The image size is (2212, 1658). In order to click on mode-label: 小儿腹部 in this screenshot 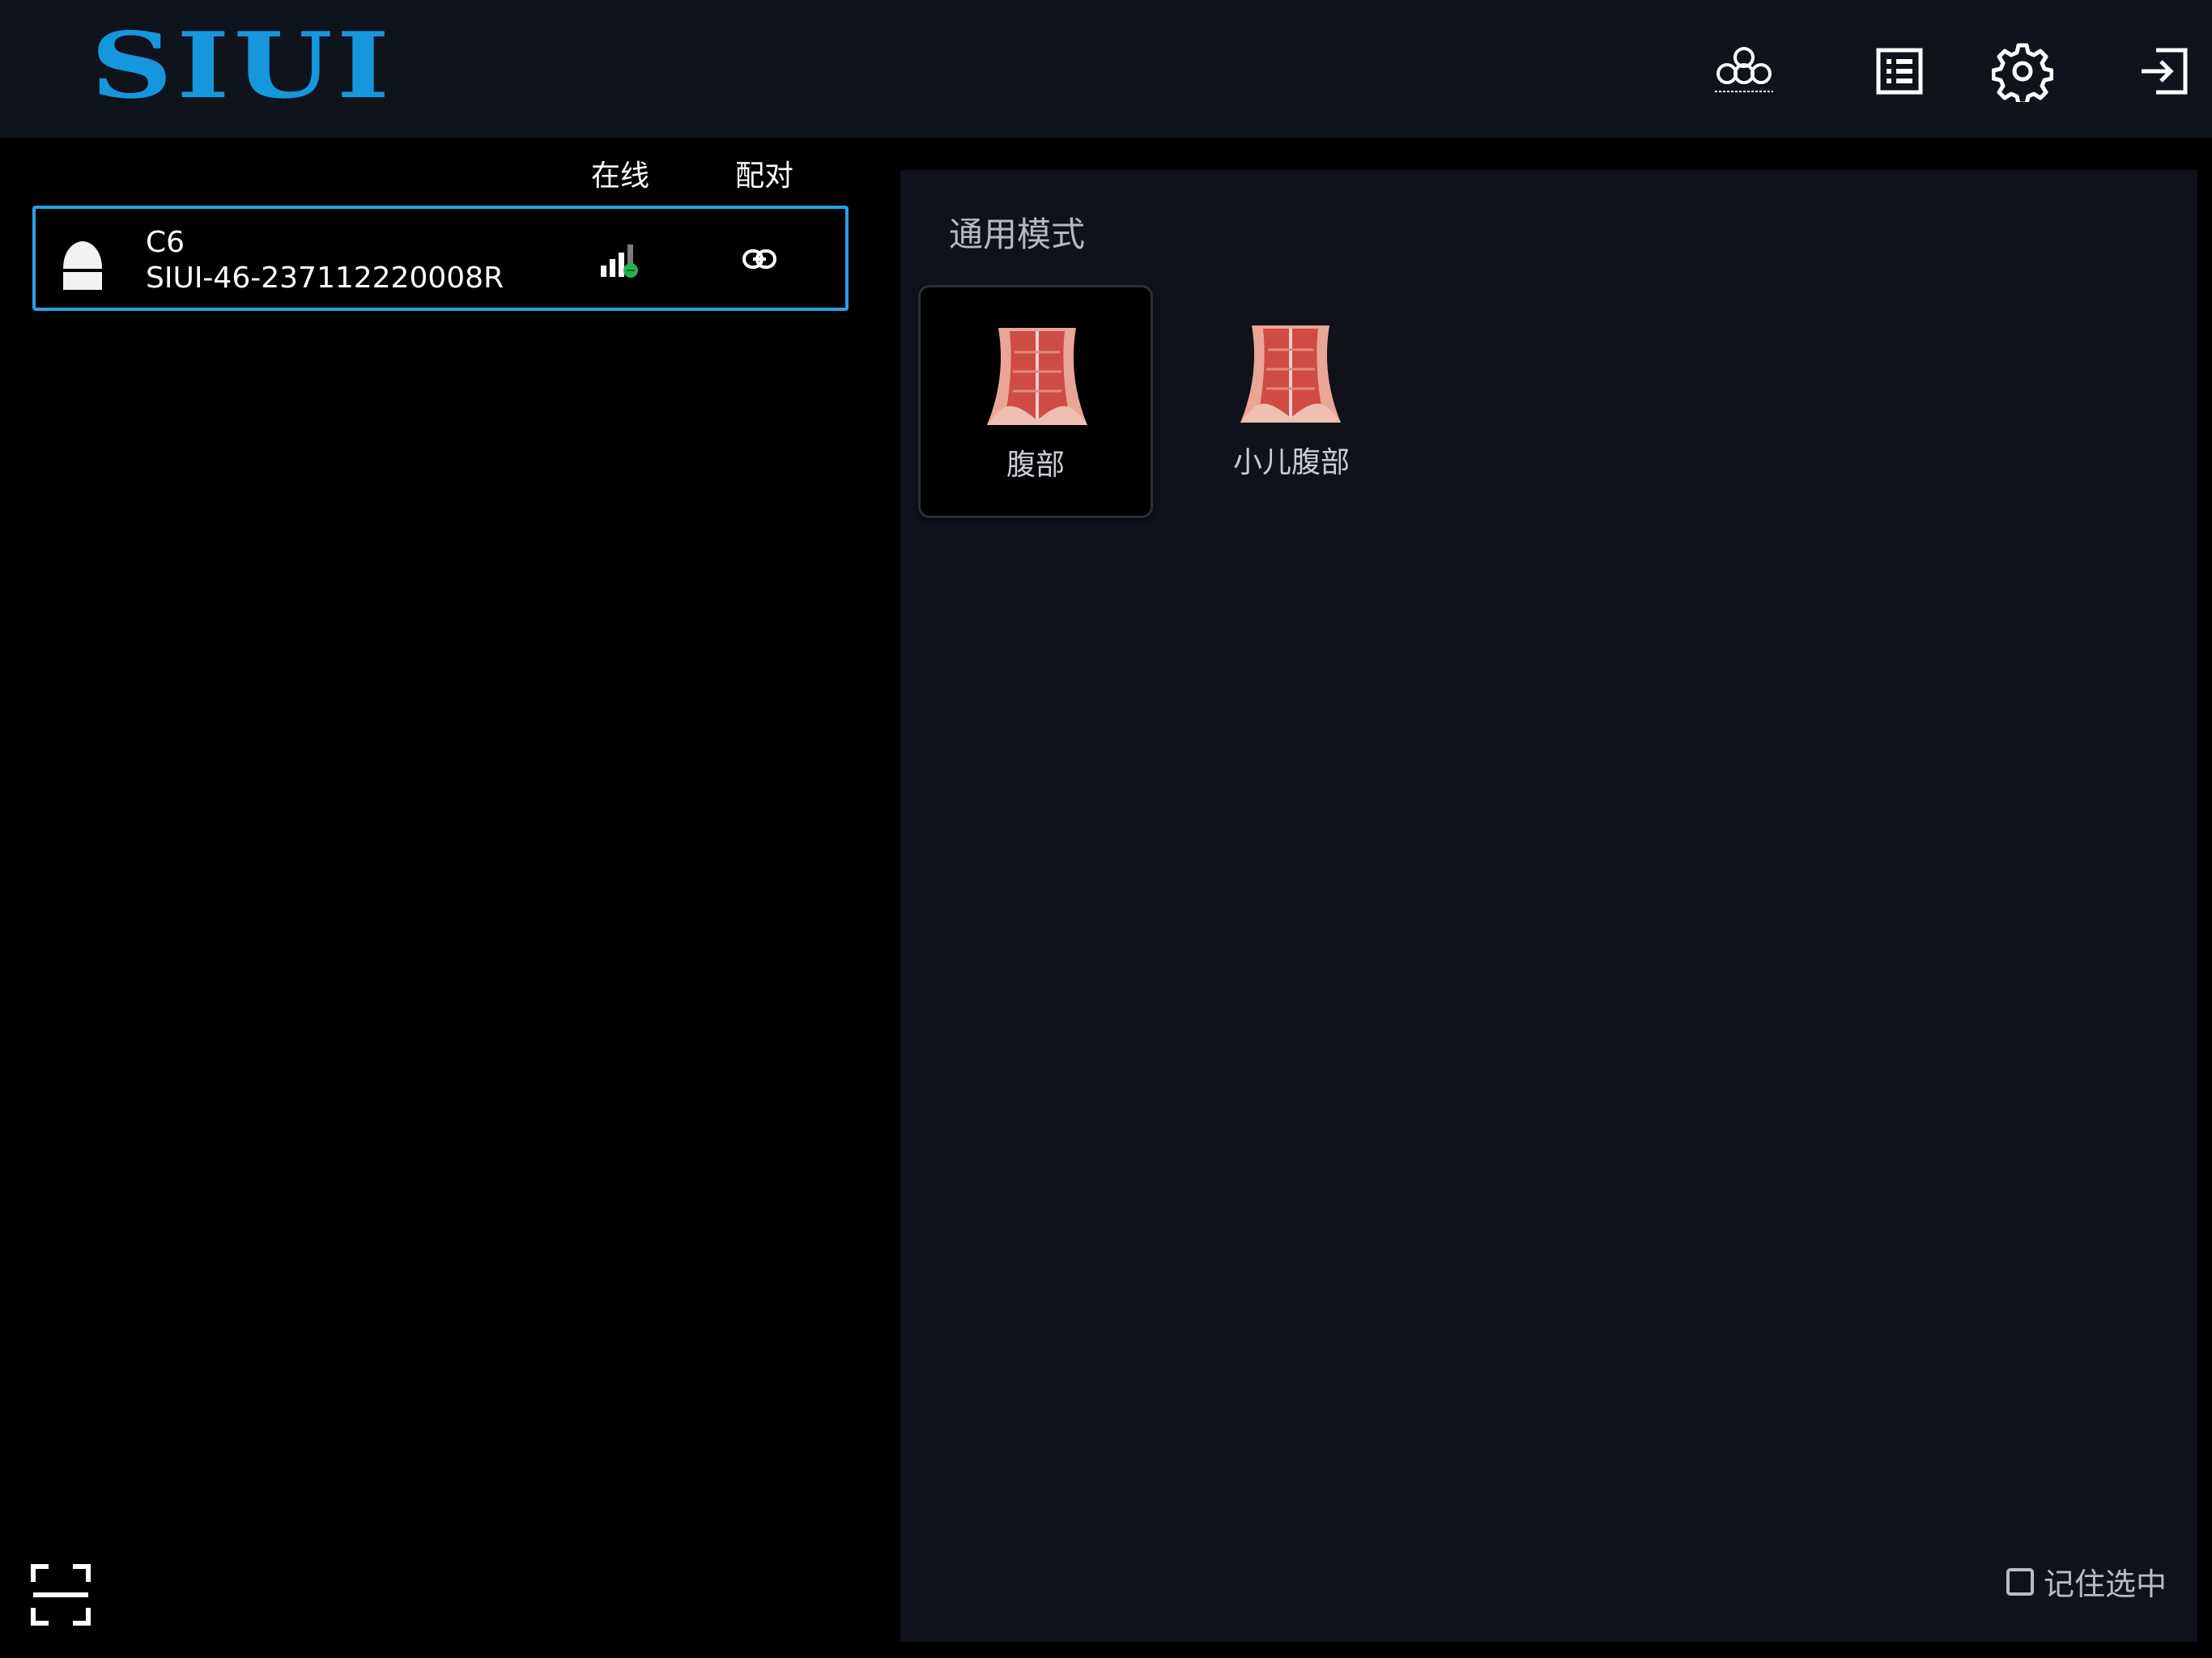, I will do `click(1291, 462)`.